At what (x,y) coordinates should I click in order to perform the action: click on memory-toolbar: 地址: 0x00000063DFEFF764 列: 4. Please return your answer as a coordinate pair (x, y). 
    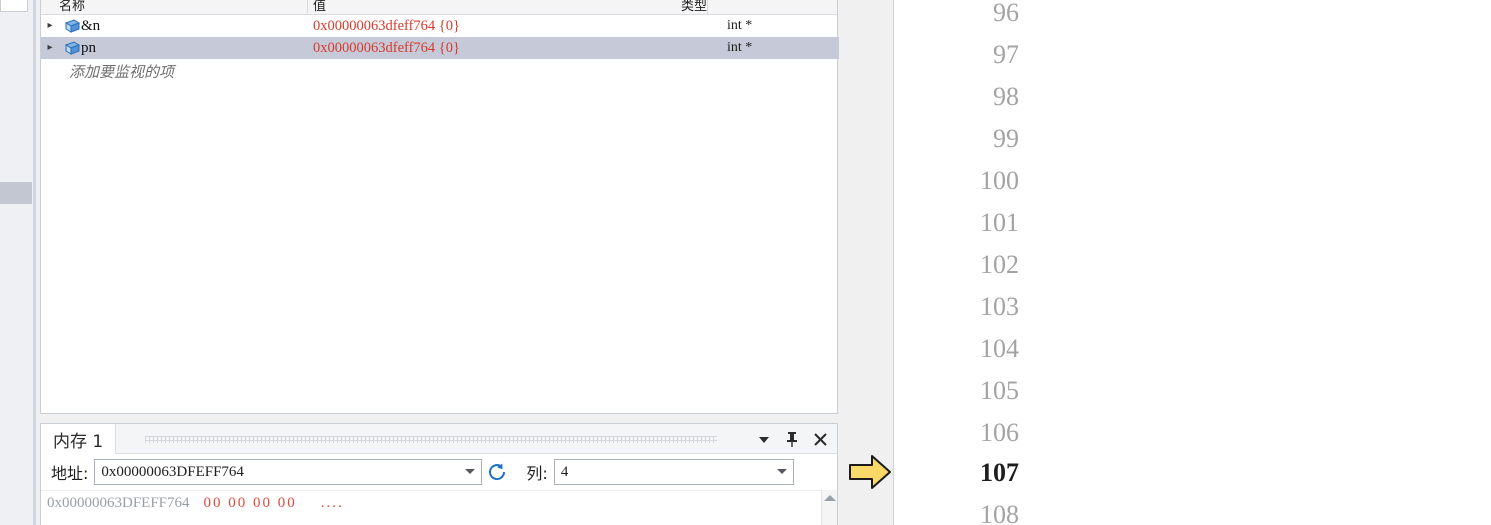
    Looking at the image, I should click on (439, 472).